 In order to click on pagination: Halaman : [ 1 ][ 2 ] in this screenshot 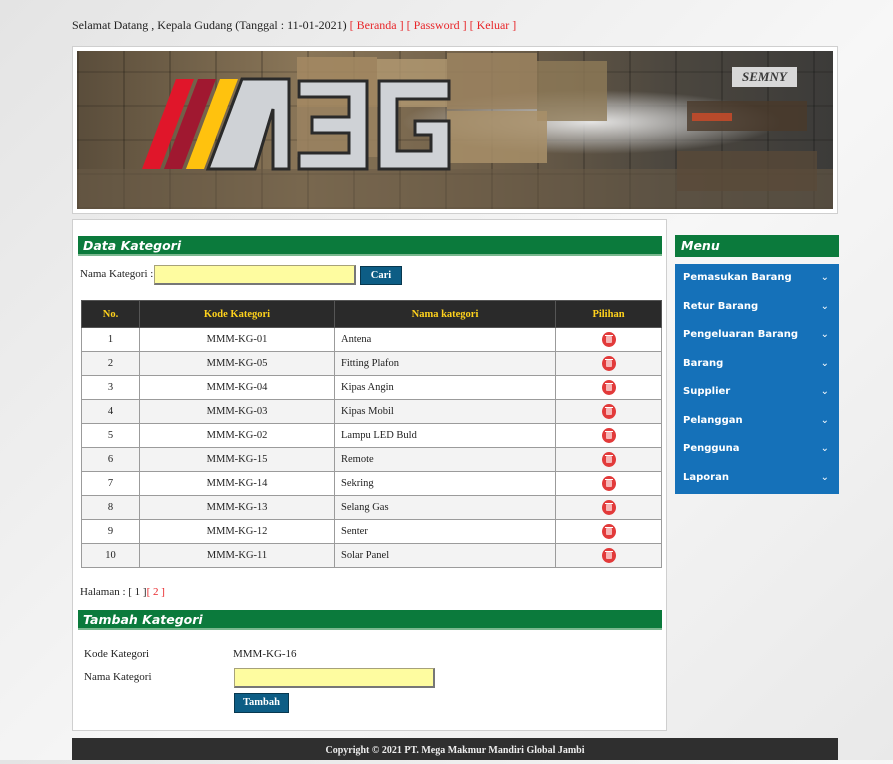, I will do `click(122, 592)`.